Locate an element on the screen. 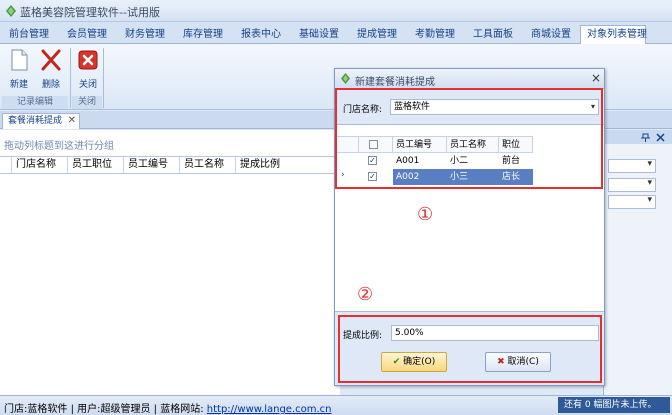 Image resolution: width=672 pixels, height=415 pixels. delete-button-label: 删除 is located at coordinates (50, 85).